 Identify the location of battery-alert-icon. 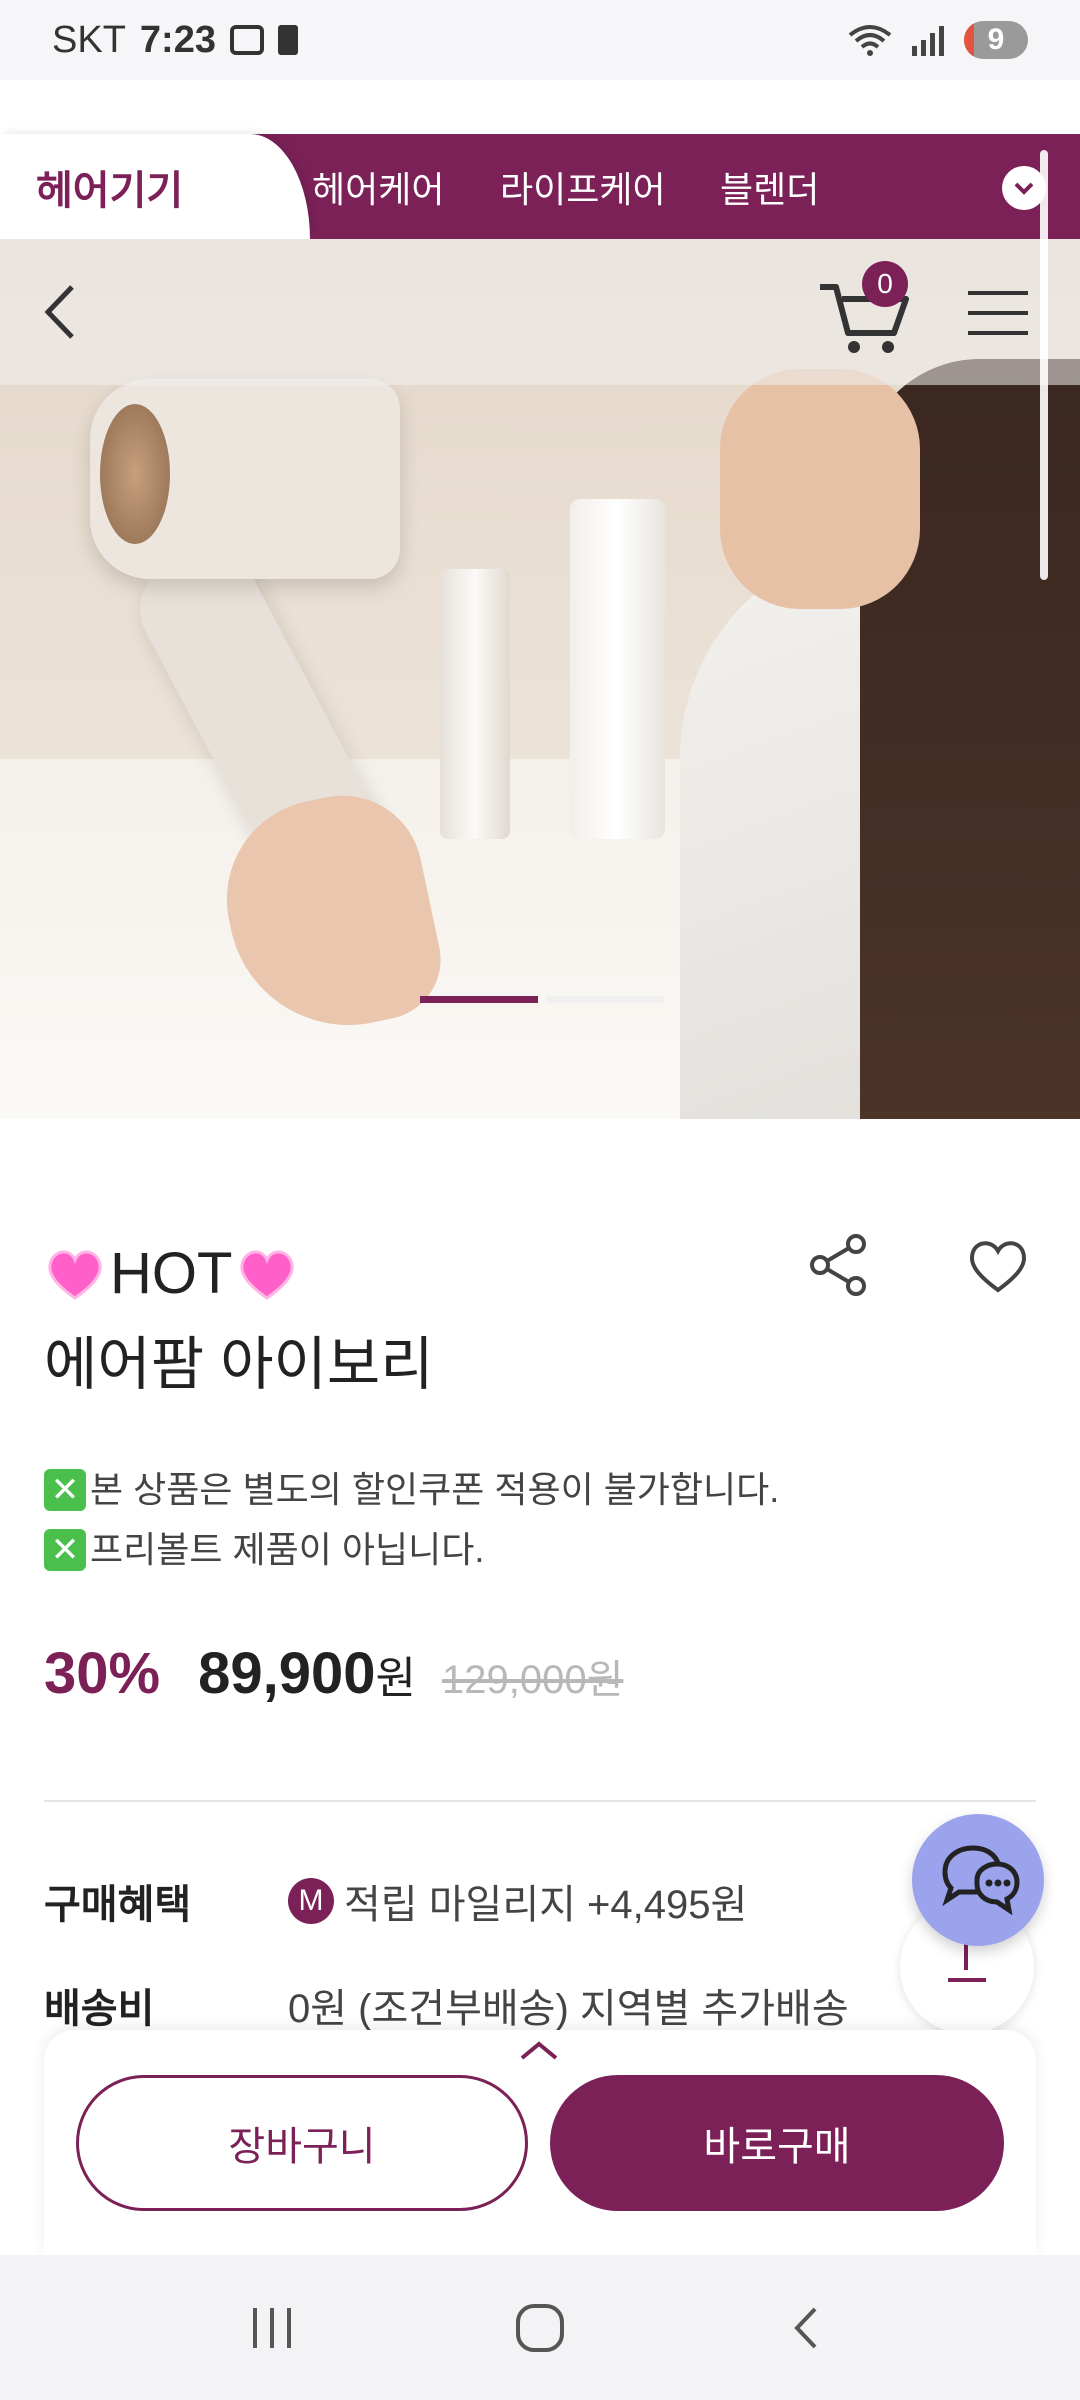
(287, 40).